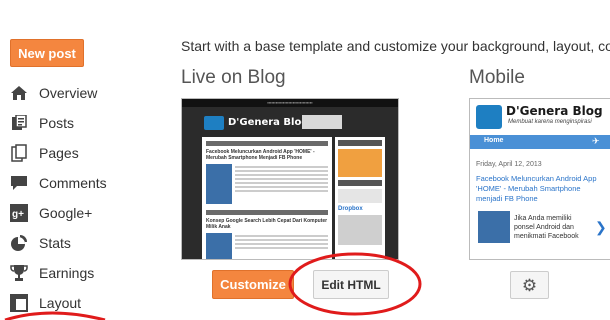 This screenshot has height=320, width=610. What do you see at coordinates (19, 93) in the screenshot?
I see `home-icon` at bounding box center [19, 93].